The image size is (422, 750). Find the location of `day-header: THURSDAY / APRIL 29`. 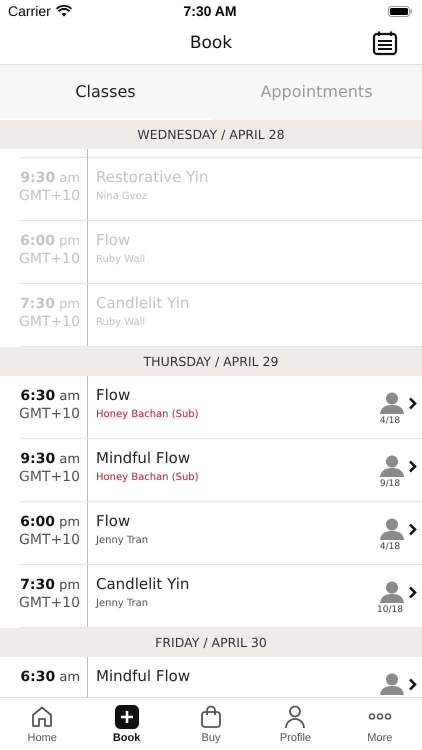

day-header: THURSDAY / APRIL 29 is located at coordinates (211, 361).